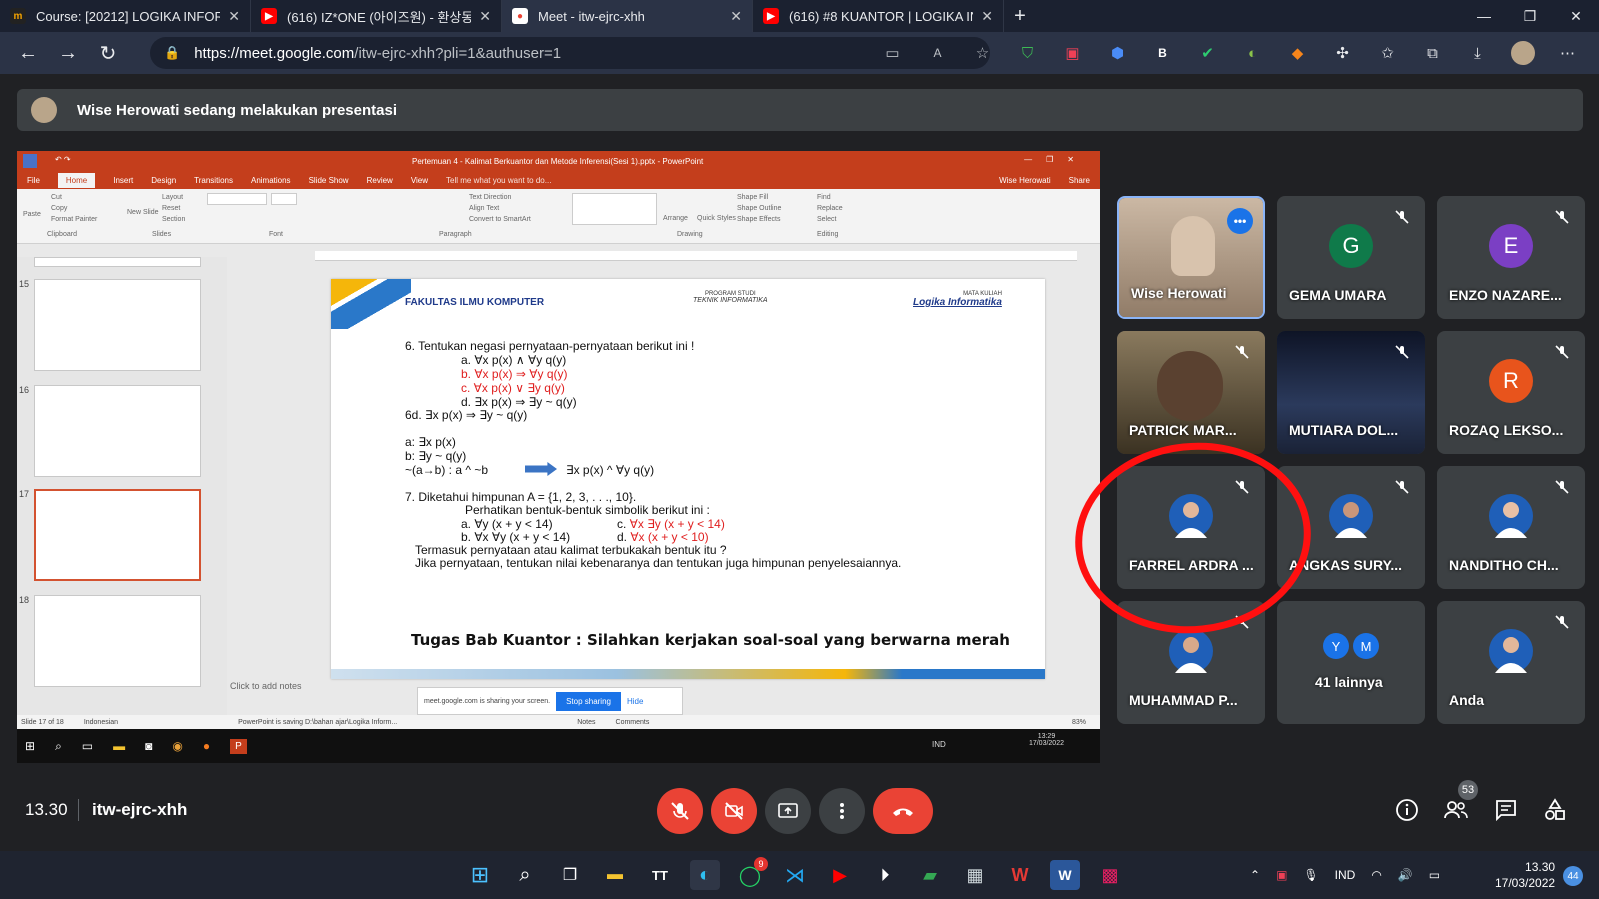 This screenshot has height=899, width=1599. Describe the element at coordinates (371, 304) in the screenshot. I see `slide-header-stripe` at that location.